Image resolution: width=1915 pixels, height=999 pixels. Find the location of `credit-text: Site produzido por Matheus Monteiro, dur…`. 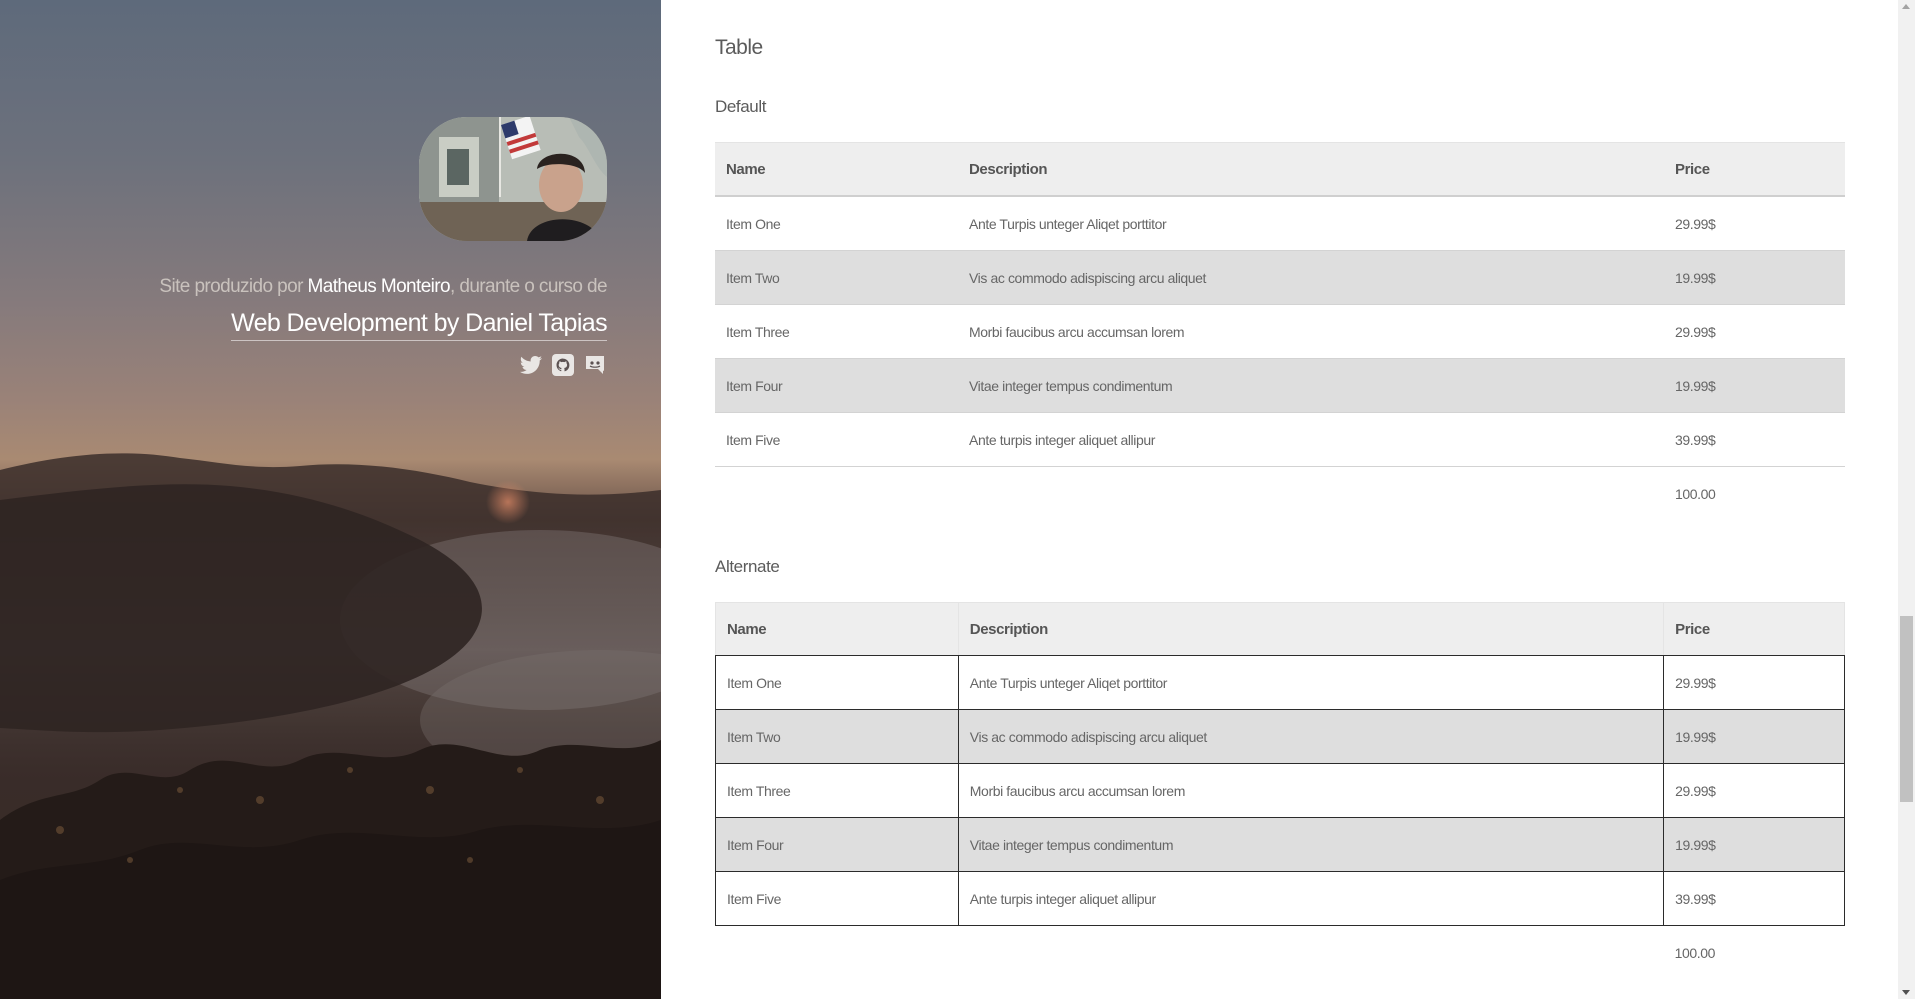

credit-text: Site produzido por Matheus Monteiro, dur… is located at coordinates (327, 287).